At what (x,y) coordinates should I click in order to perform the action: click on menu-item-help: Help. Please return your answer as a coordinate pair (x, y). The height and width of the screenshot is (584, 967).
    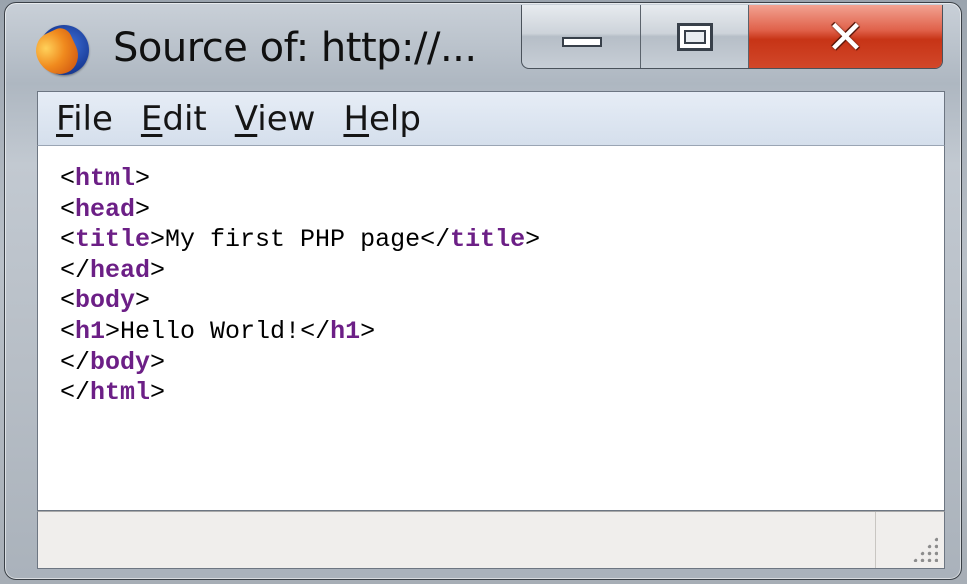
    Looking at the image, I should click on (382, 119).